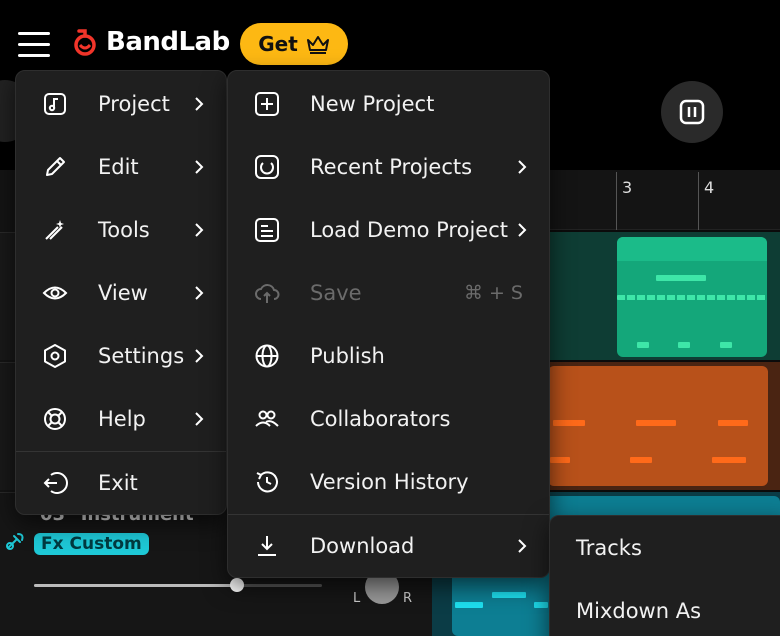 Image resolution: width=780 pixels, height=636 pixels. I want to click on ruler-marker-3: 3, so click(627, 187).